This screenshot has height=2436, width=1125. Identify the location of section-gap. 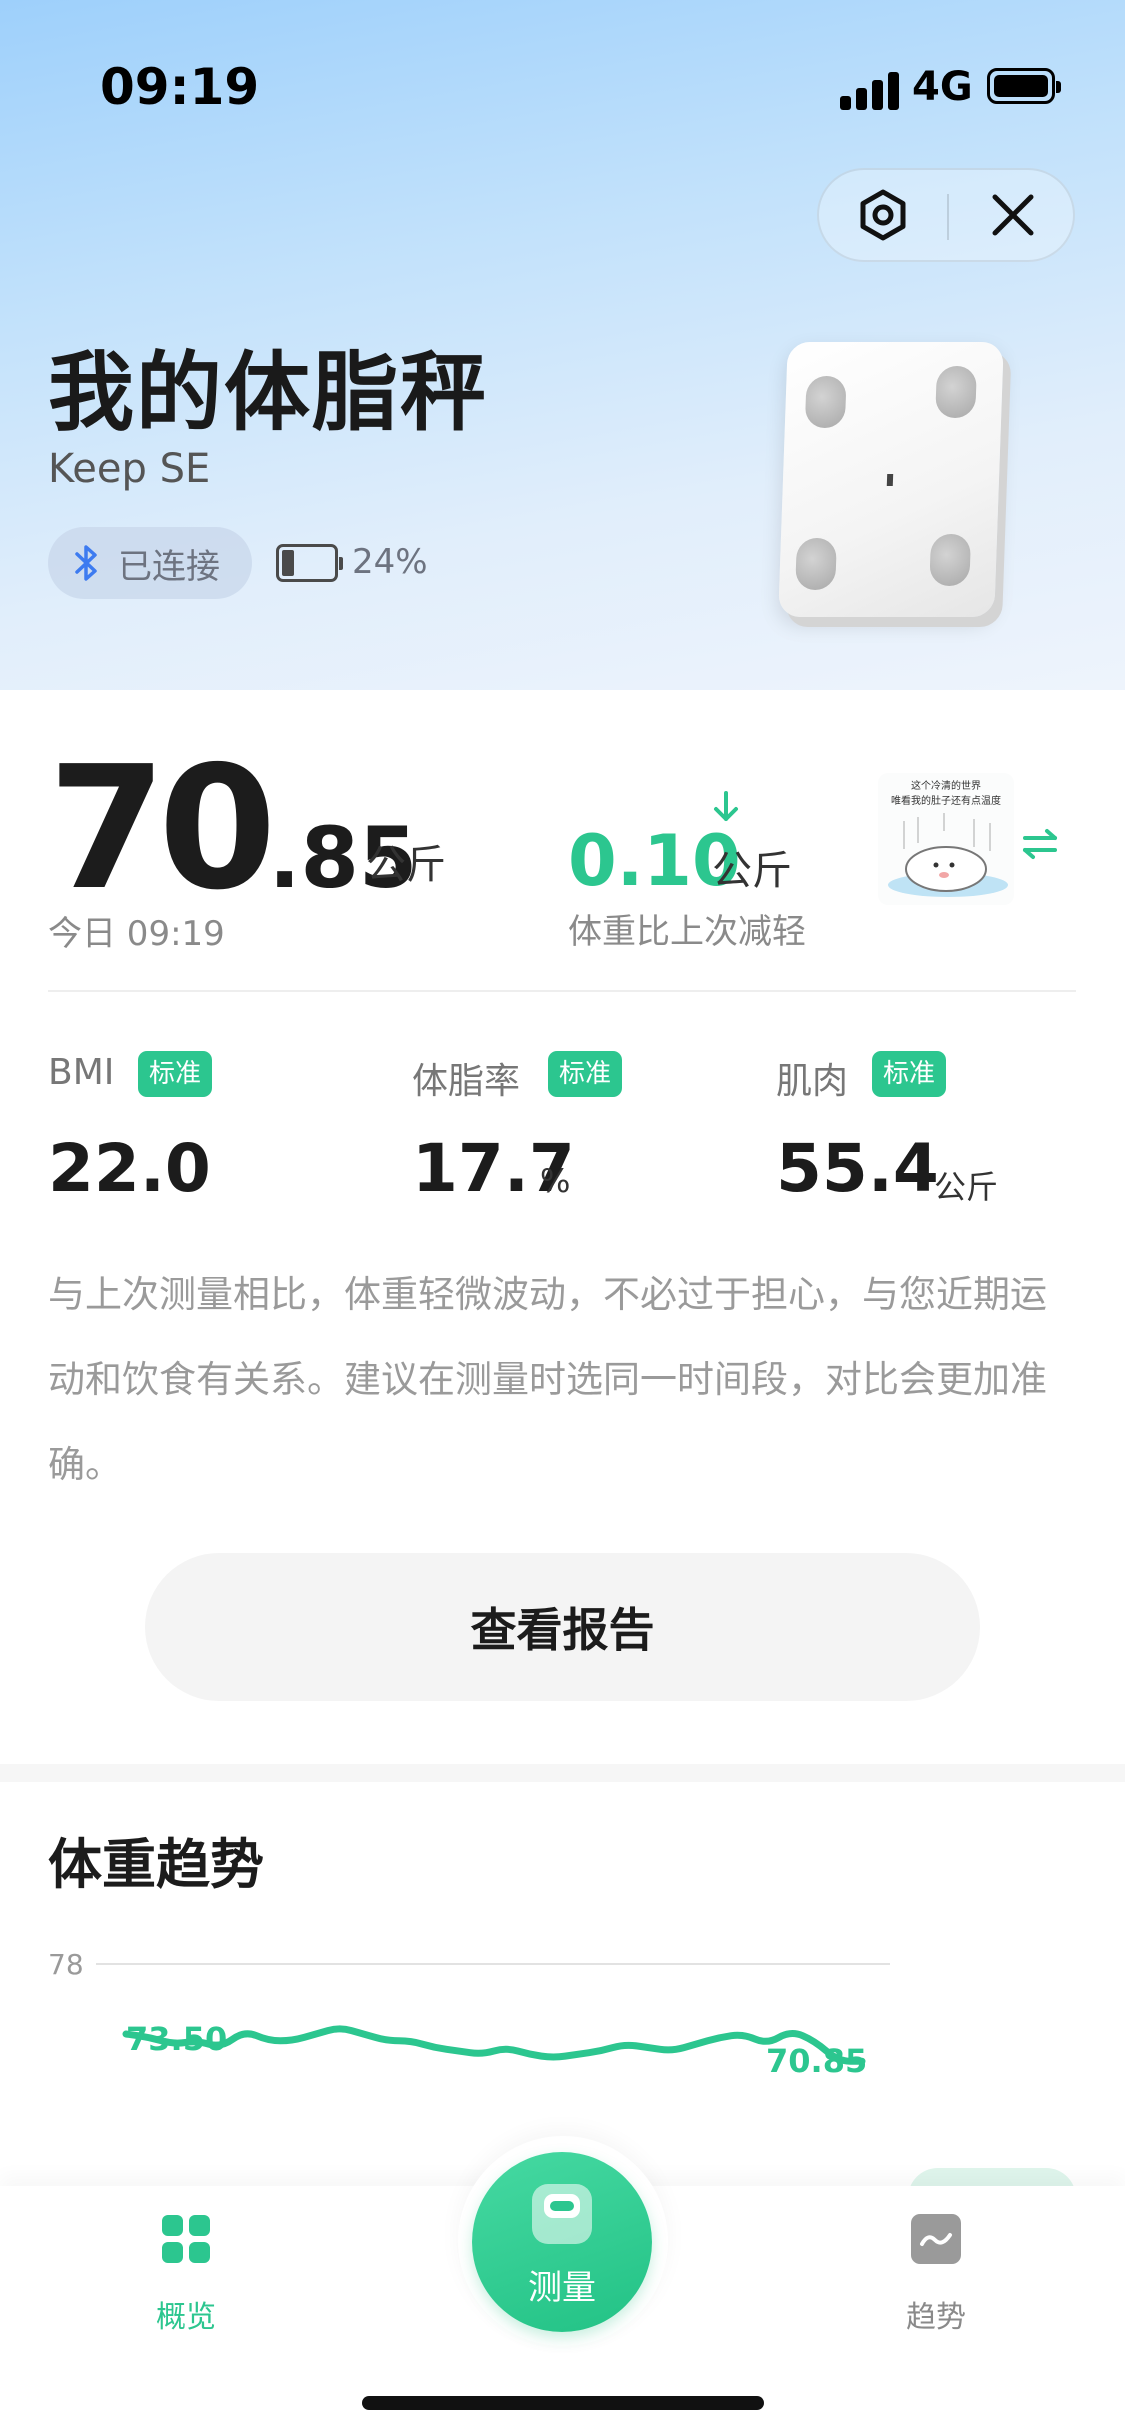
(562, 1773).